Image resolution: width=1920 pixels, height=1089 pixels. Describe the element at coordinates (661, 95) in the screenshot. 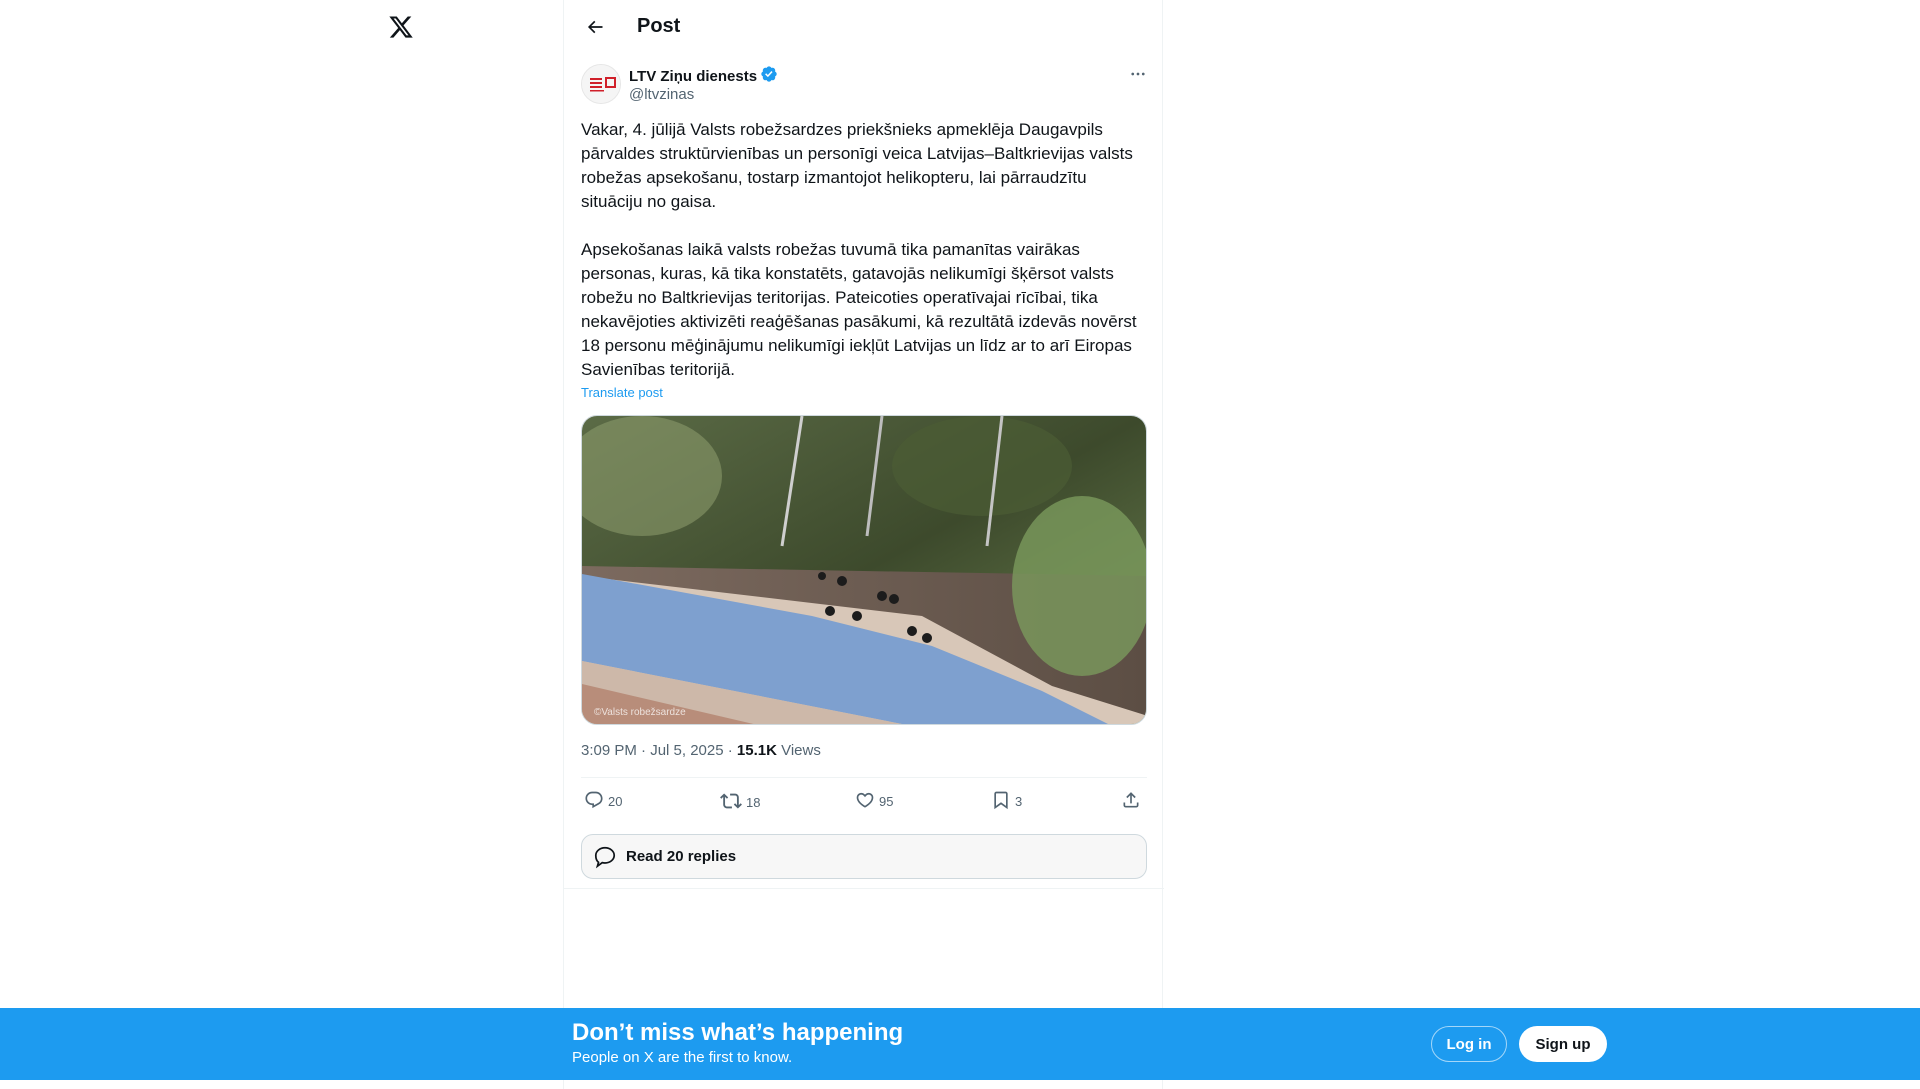

I see `author-handle: @ltvzinas` at that location.